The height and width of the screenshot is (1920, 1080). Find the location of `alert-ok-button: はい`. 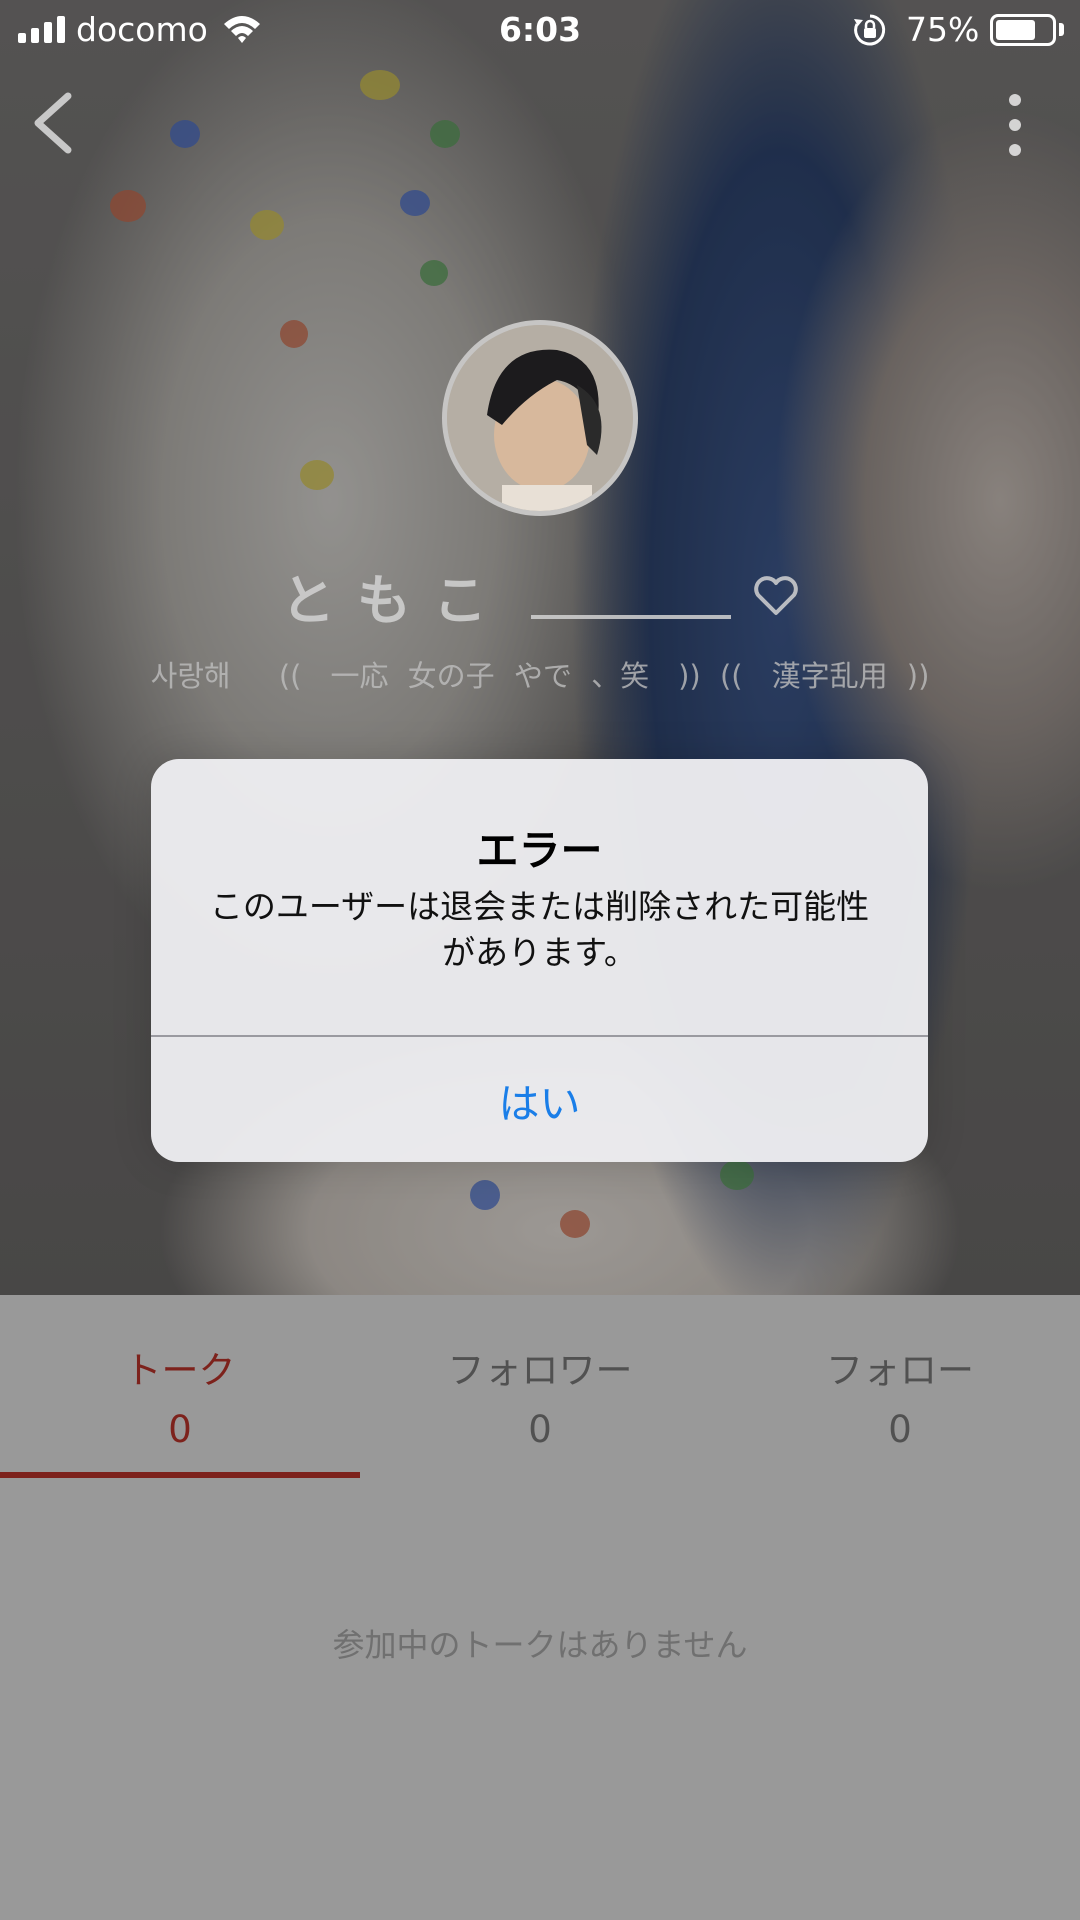

alert-ok-button: はい is located at coordinates (539, 1099).